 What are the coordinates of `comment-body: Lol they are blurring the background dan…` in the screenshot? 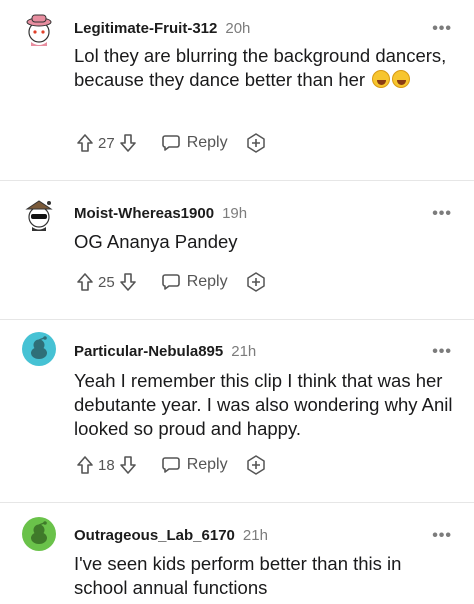 It's located at (260, 67).